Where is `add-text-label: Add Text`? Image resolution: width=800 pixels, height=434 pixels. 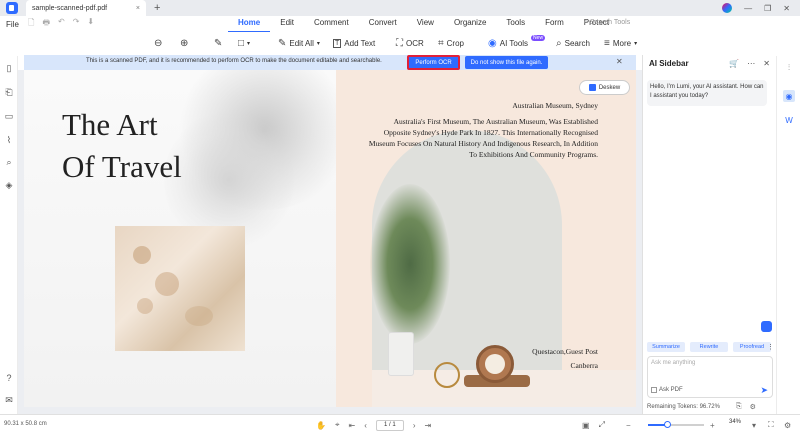
add-text-label: Add Text is located at coordinates (360, 43).